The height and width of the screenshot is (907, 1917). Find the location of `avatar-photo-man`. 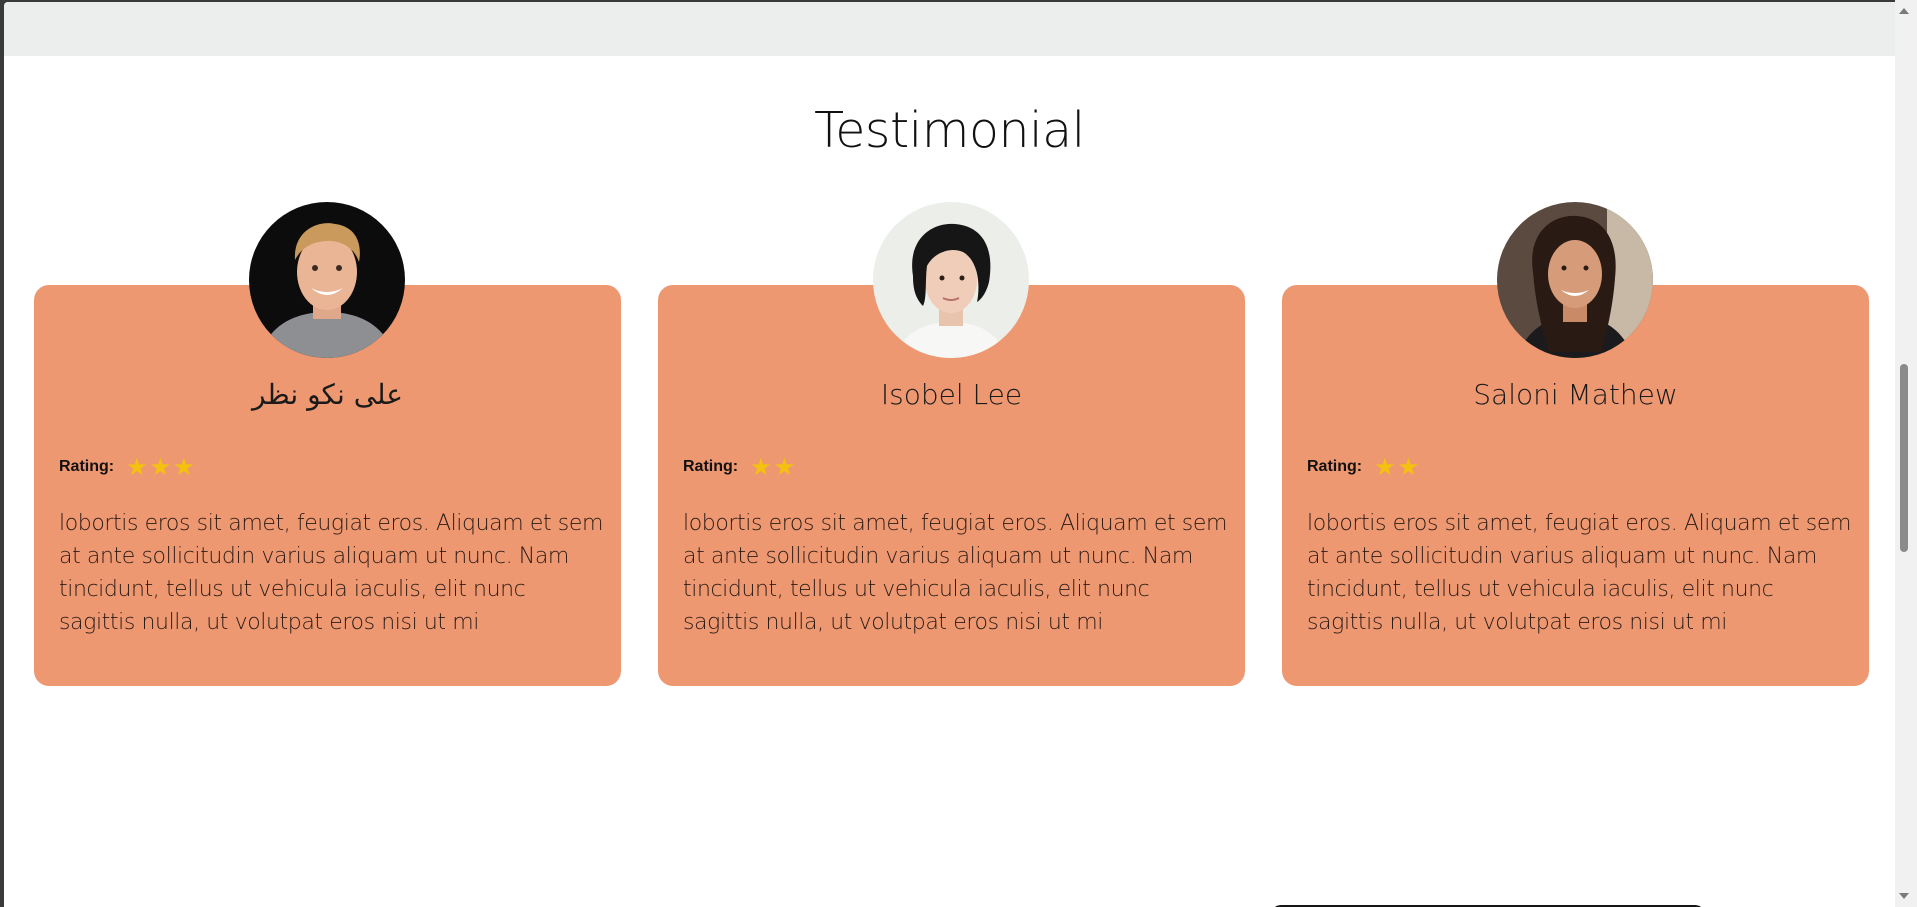

avatar-photo-man is located at coordinates (327, 280).